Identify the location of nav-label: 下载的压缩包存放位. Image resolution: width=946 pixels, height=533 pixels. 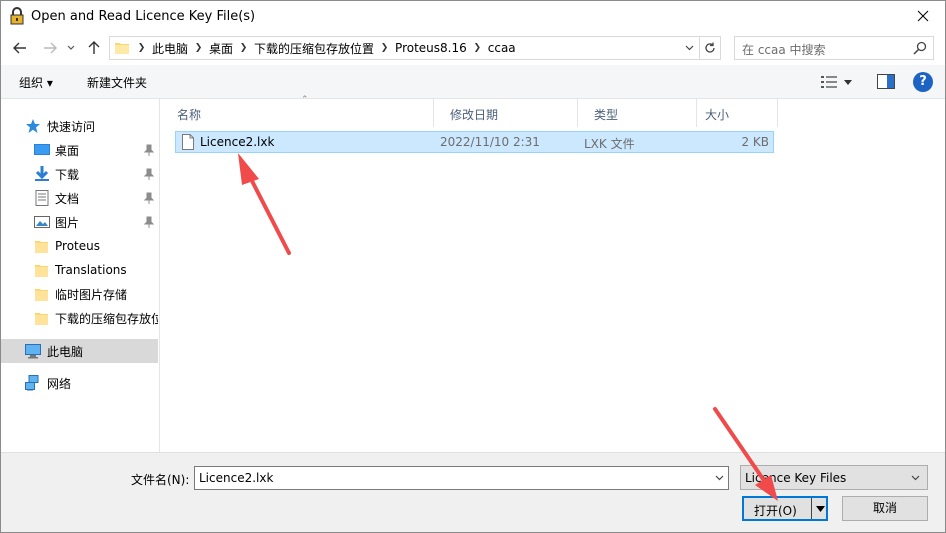
(106, 318).